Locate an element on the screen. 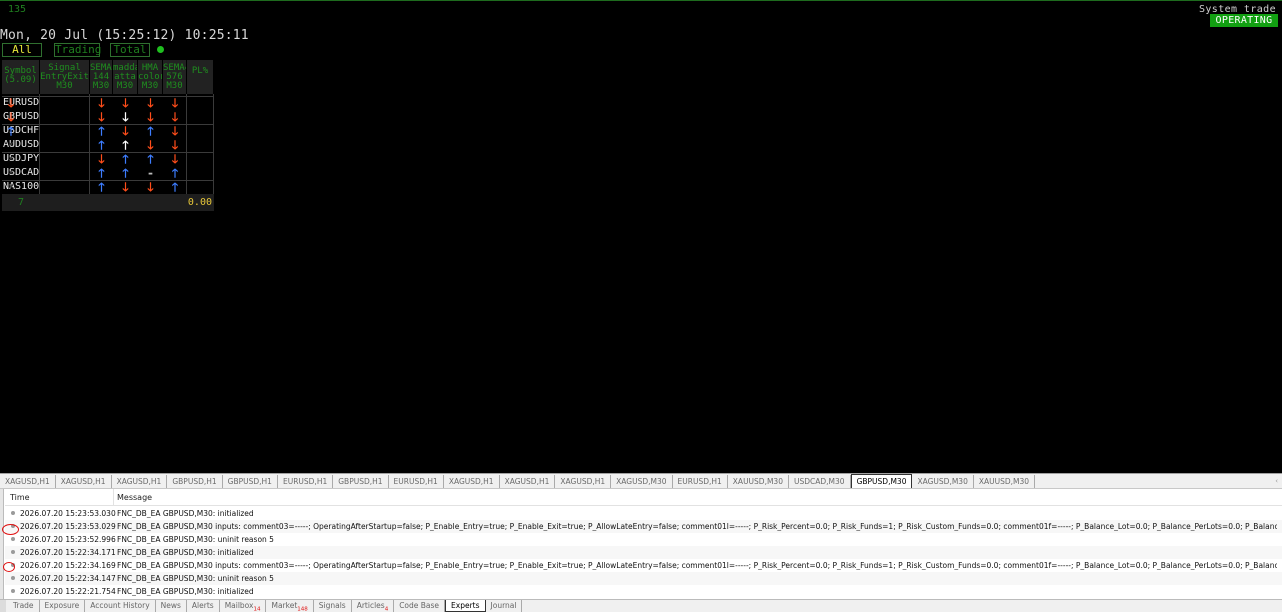 The width and height of the screenshot is (1282, 612). tab-mailbox: Mailbox14 is located at coordinates (243, 606).